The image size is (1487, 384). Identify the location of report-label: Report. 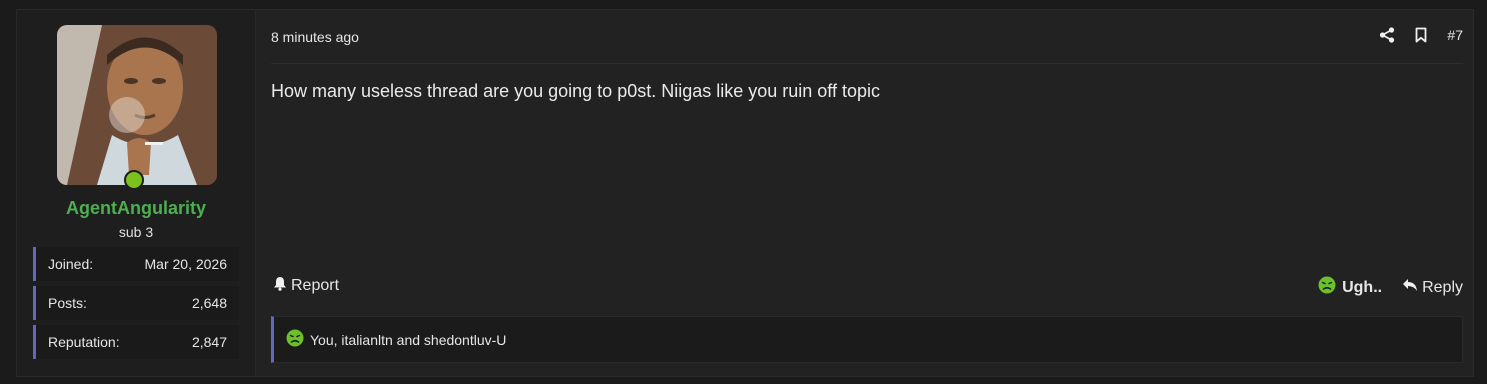
(315, 285).